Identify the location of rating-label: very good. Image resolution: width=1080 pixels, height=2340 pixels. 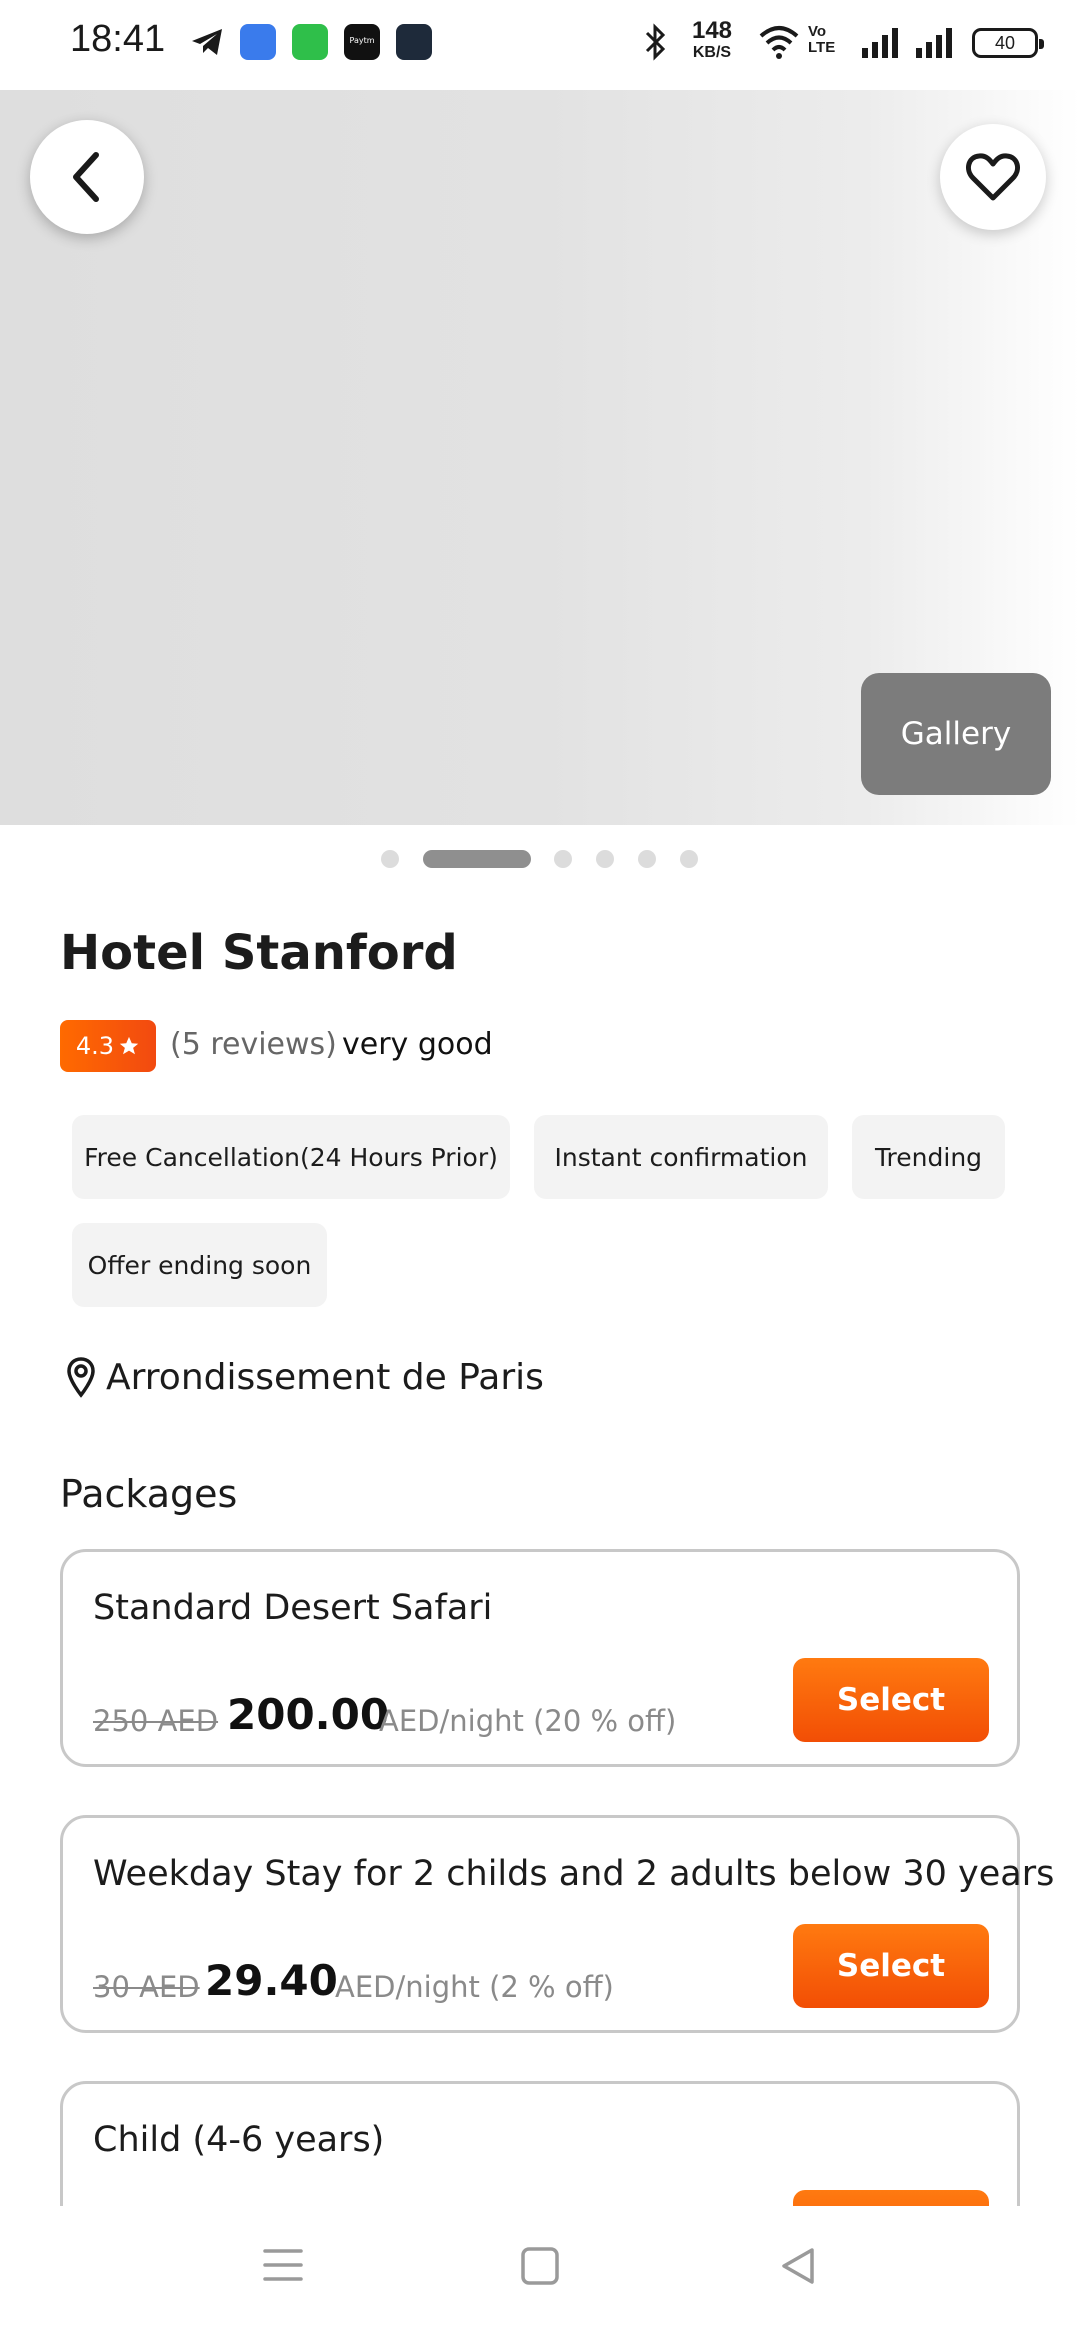
(417, 1044).